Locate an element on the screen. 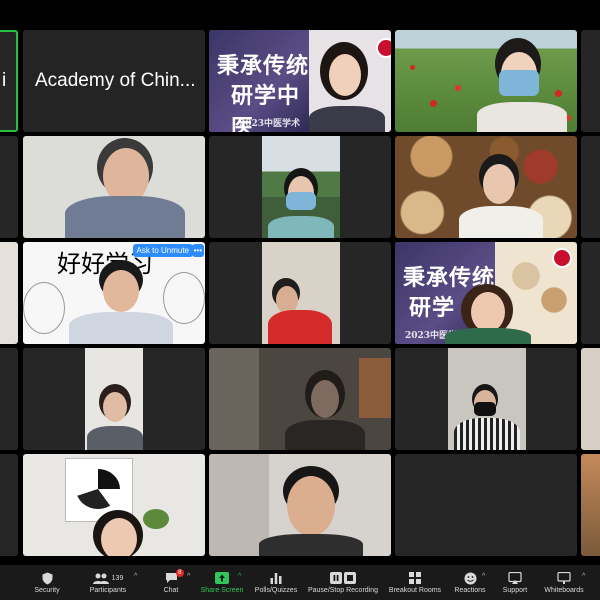  participants-icon: 139 is located at coordinates (108, 578).